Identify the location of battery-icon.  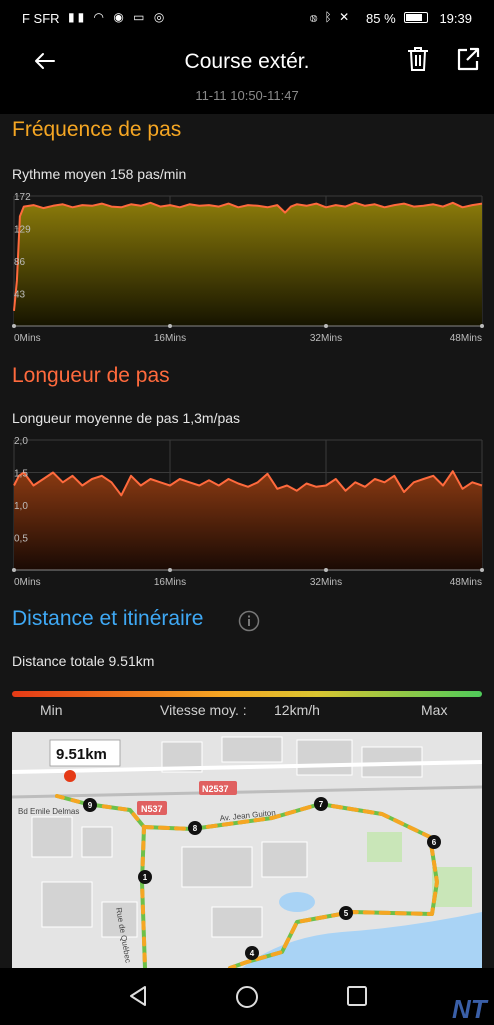
(416, 17).